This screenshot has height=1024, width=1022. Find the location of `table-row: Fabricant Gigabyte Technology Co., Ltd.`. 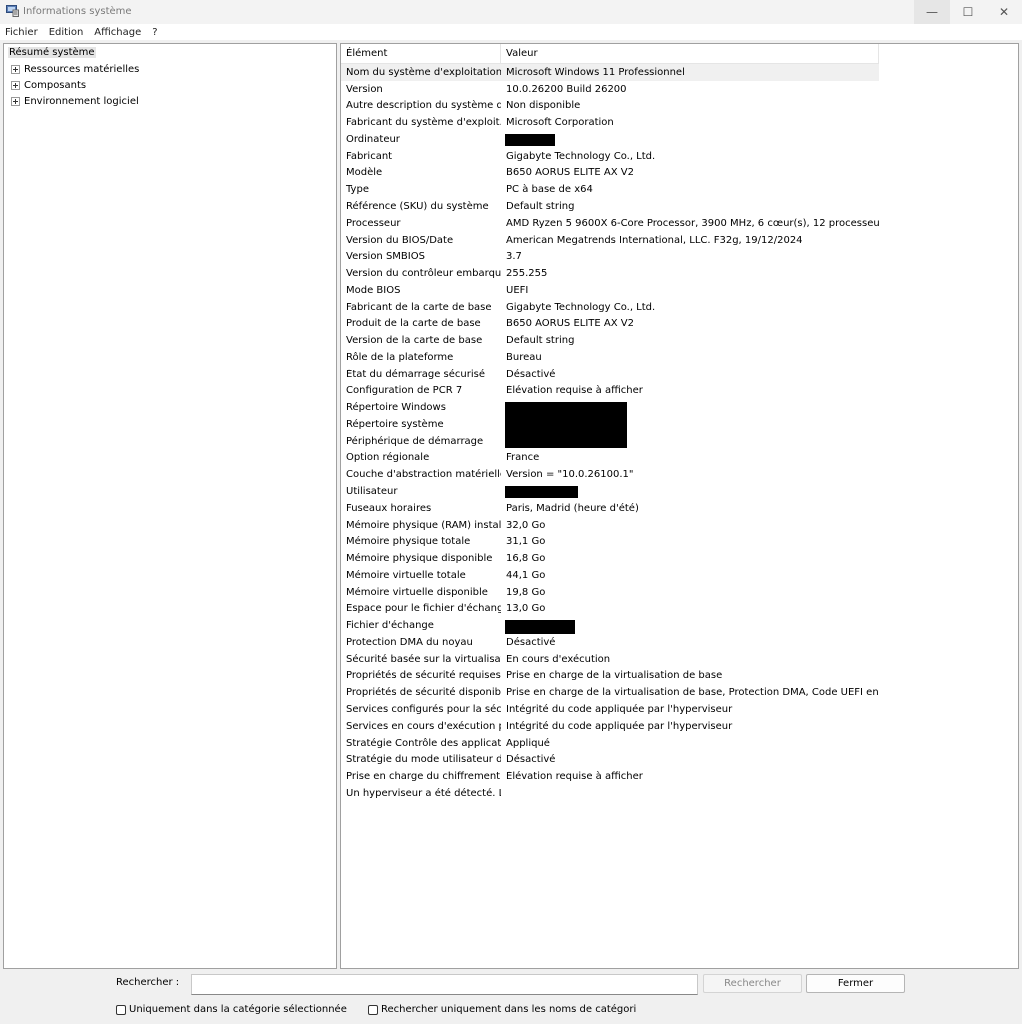

table-row: Fabricant Gigabyte Technology Co., Ltd. is located at coordinates (610, 156).